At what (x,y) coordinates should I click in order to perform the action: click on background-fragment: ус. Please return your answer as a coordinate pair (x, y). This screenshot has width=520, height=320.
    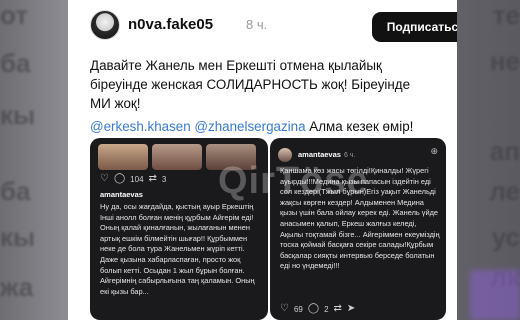
    Looking at the image, I should click on (505, 237).